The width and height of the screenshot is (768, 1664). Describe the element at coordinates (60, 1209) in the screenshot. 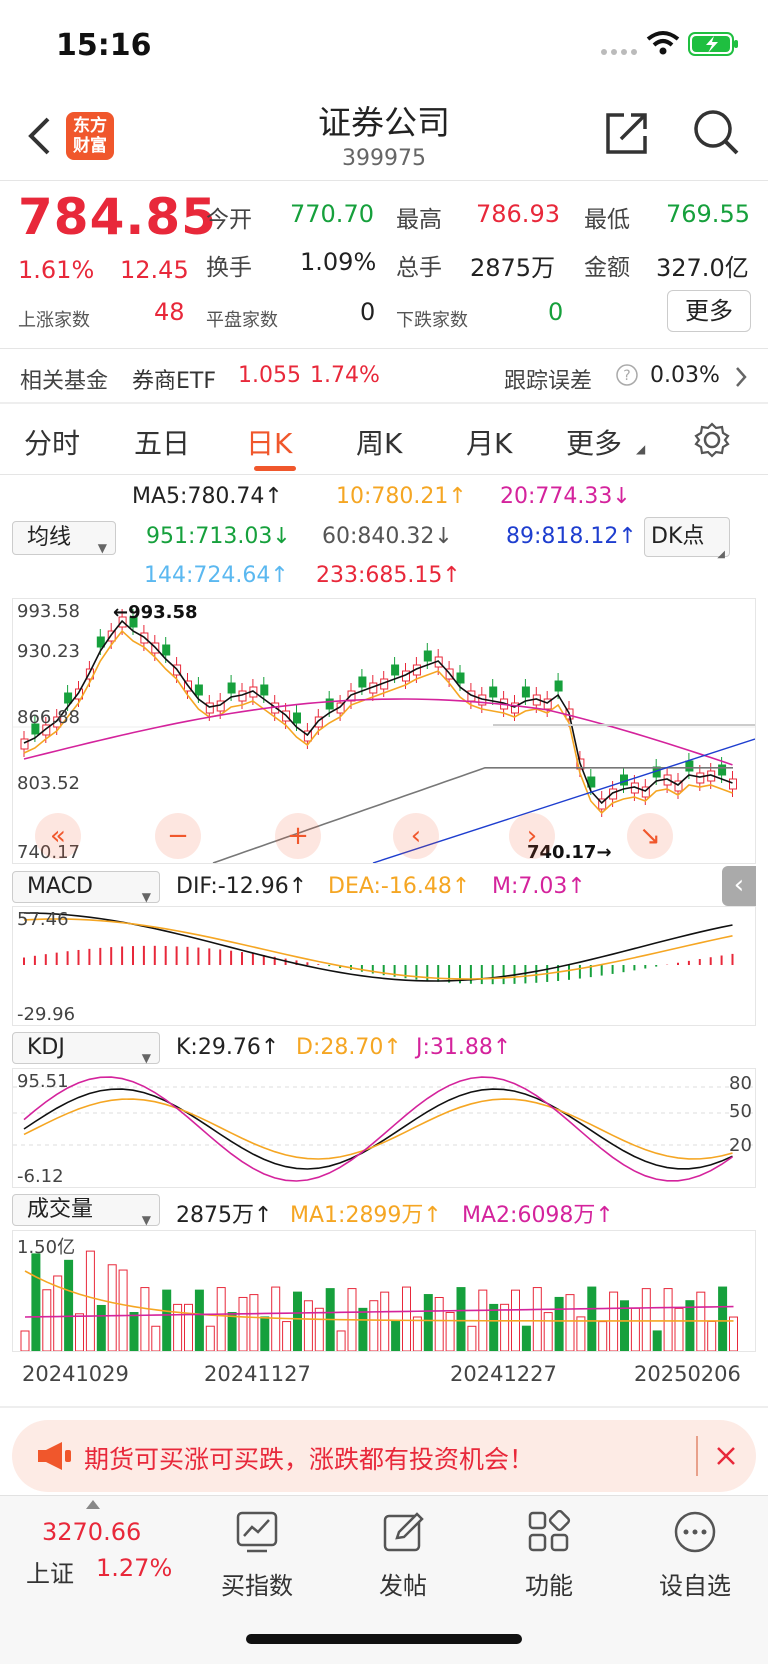

I see `volume-selector-label: 成交量` at that location.